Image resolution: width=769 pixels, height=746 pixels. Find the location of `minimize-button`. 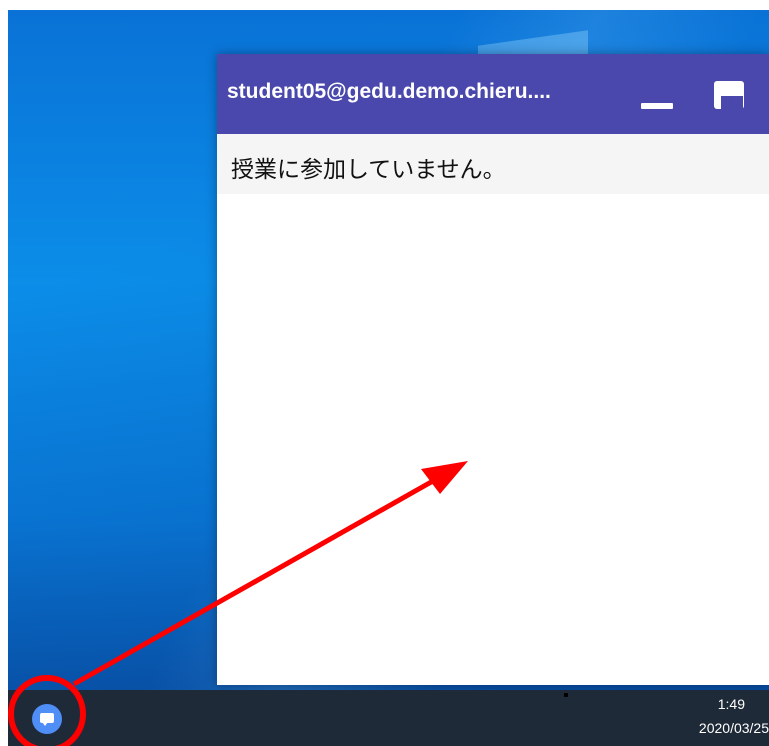

minimize-button is located at coordinates (657, 96).